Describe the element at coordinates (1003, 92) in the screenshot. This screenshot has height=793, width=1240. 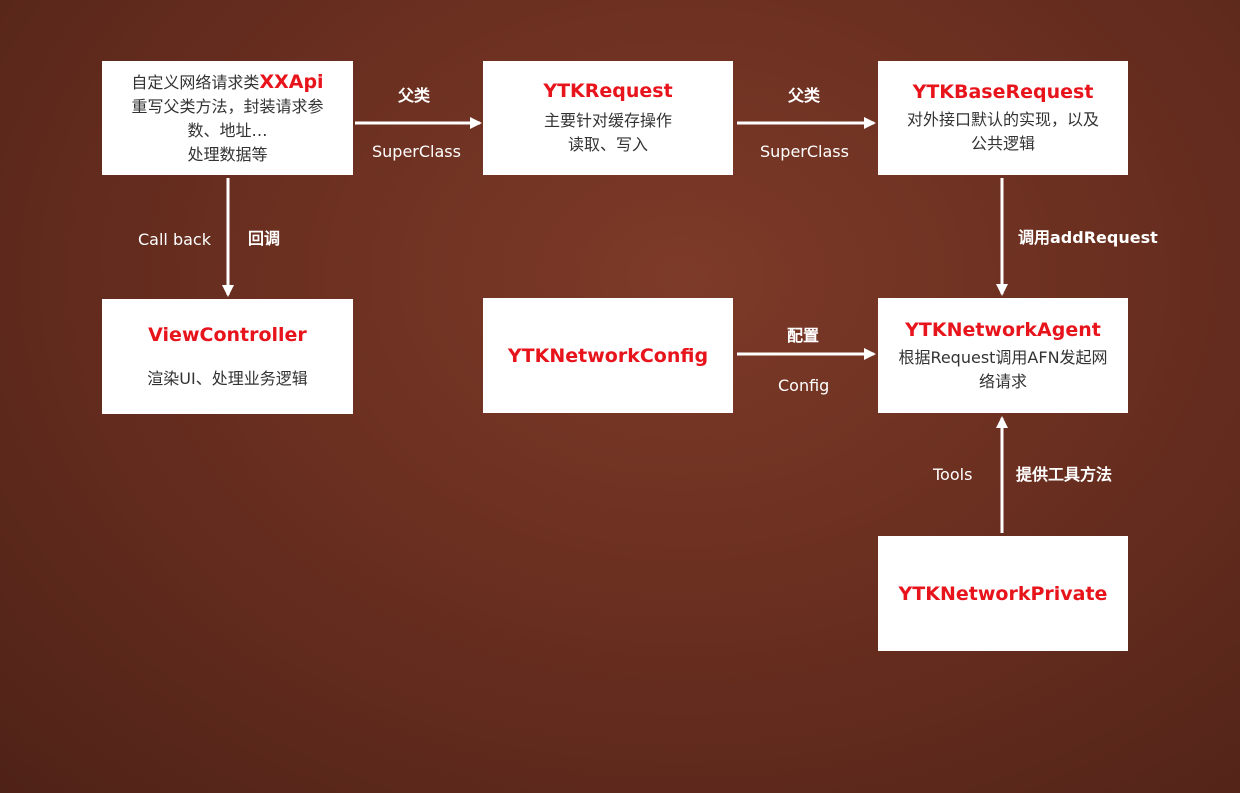
I see `ytkbaserequest-title: YTKBaseRequest` at that location.